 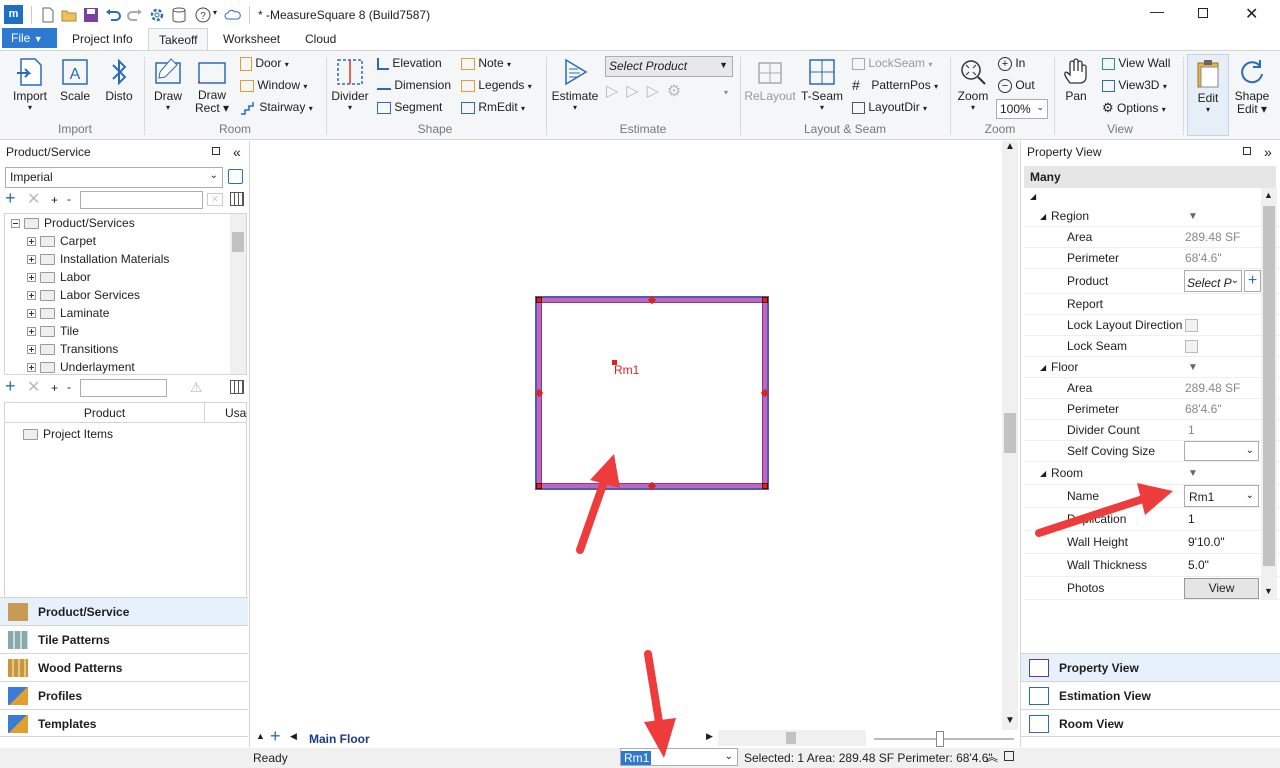 What do you see at coordinates (709, 736) in the screenshot?
I see `floor-next-icon: ▶` at bounding box center [709, 736].